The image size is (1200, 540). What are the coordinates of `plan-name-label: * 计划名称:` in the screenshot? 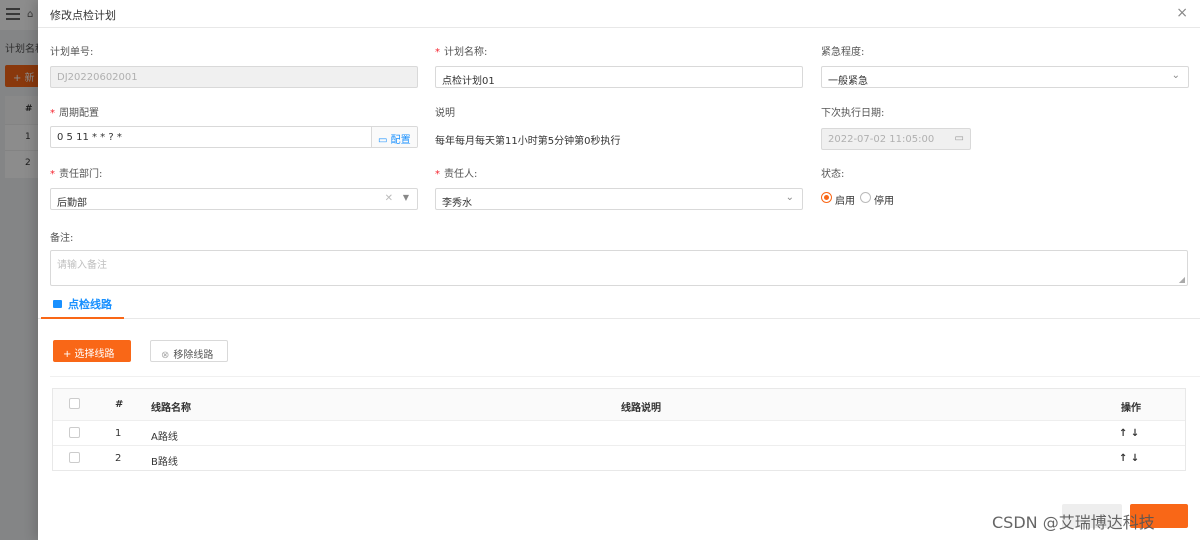 It's located at (461, 50).